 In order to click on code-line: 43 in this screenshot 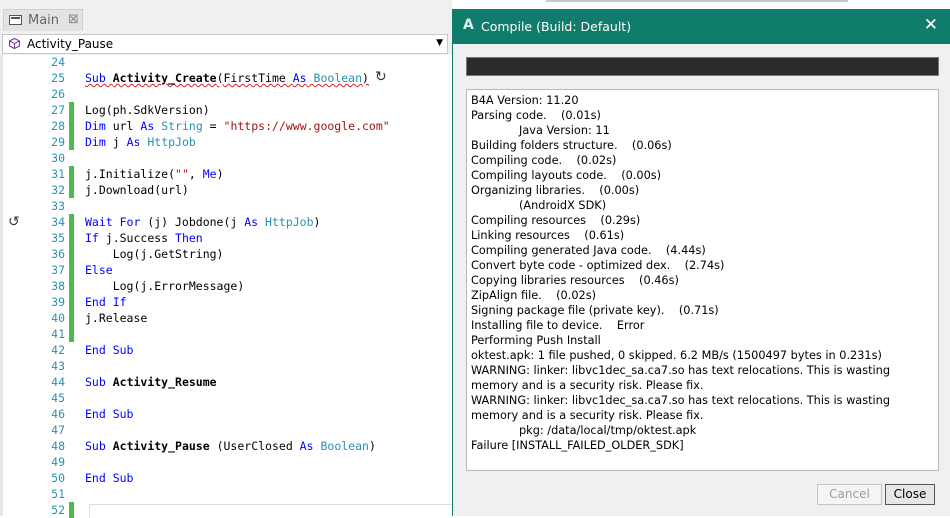, I will do `click(229, 366)`.